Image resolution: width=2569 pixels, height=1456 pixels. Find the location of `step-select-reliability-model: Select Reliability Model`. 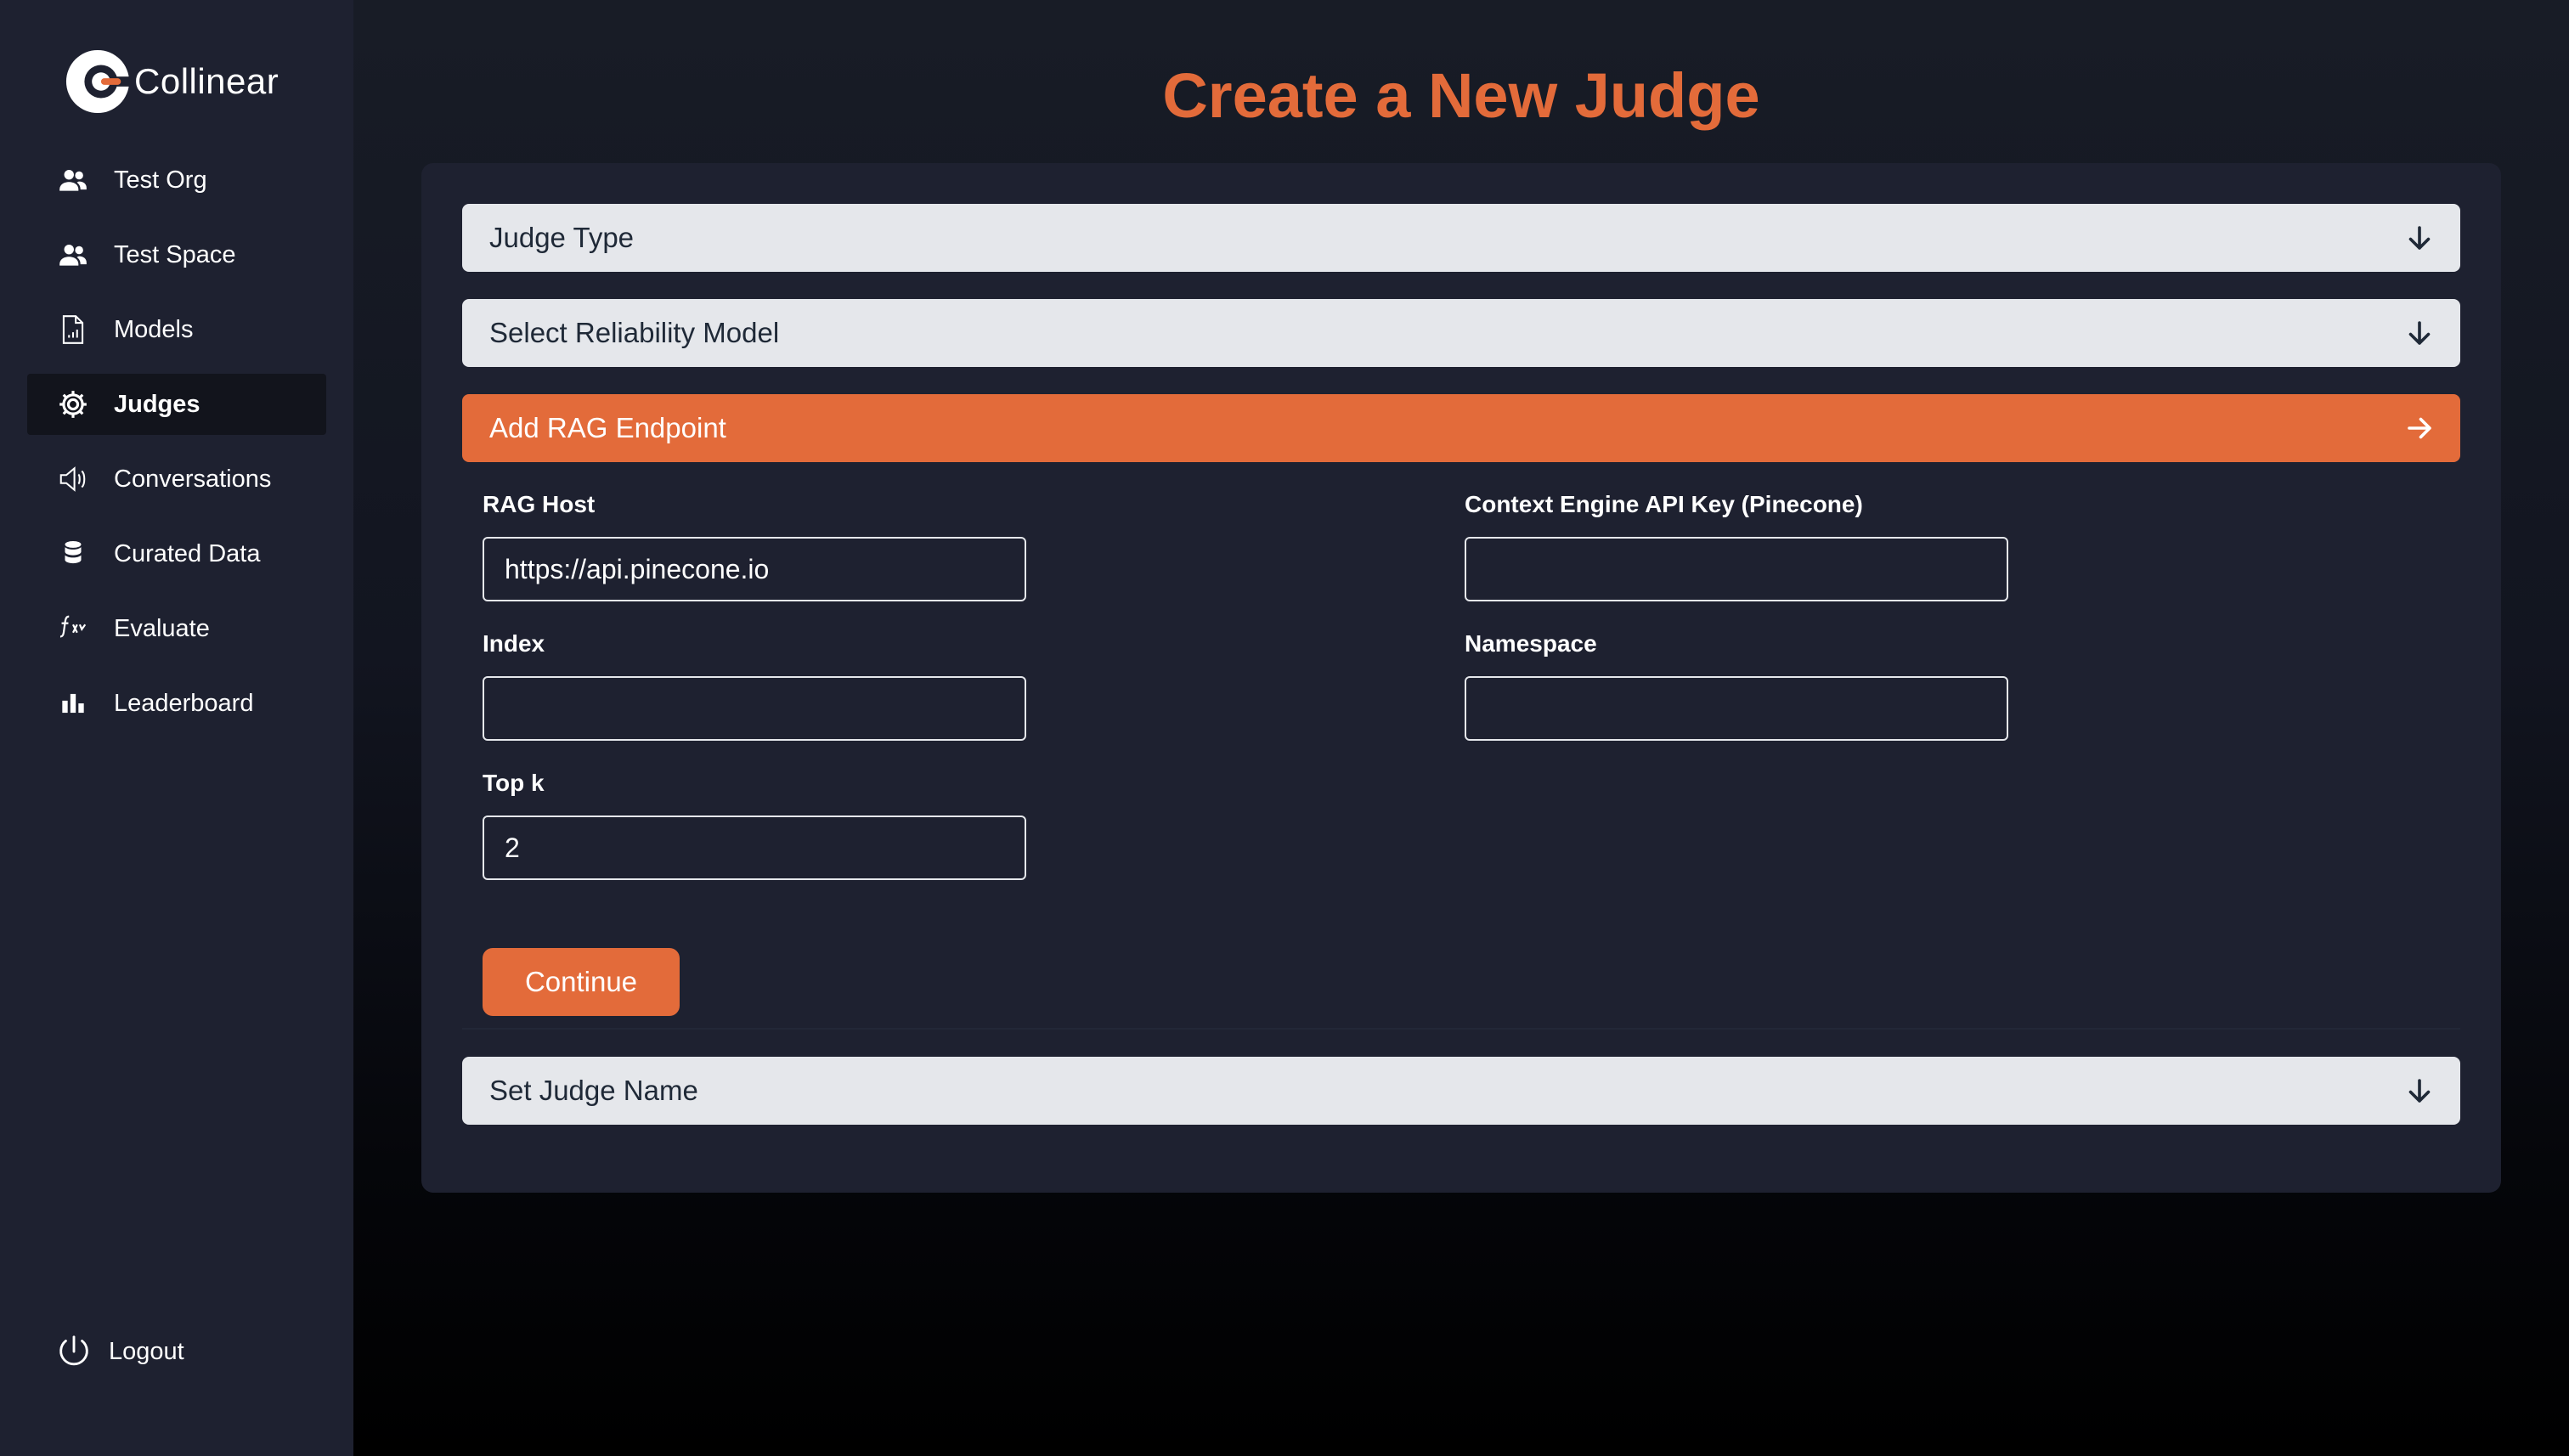

step-select-reliability-model: Select Reliability Model is located at coordinates (1461, 333).